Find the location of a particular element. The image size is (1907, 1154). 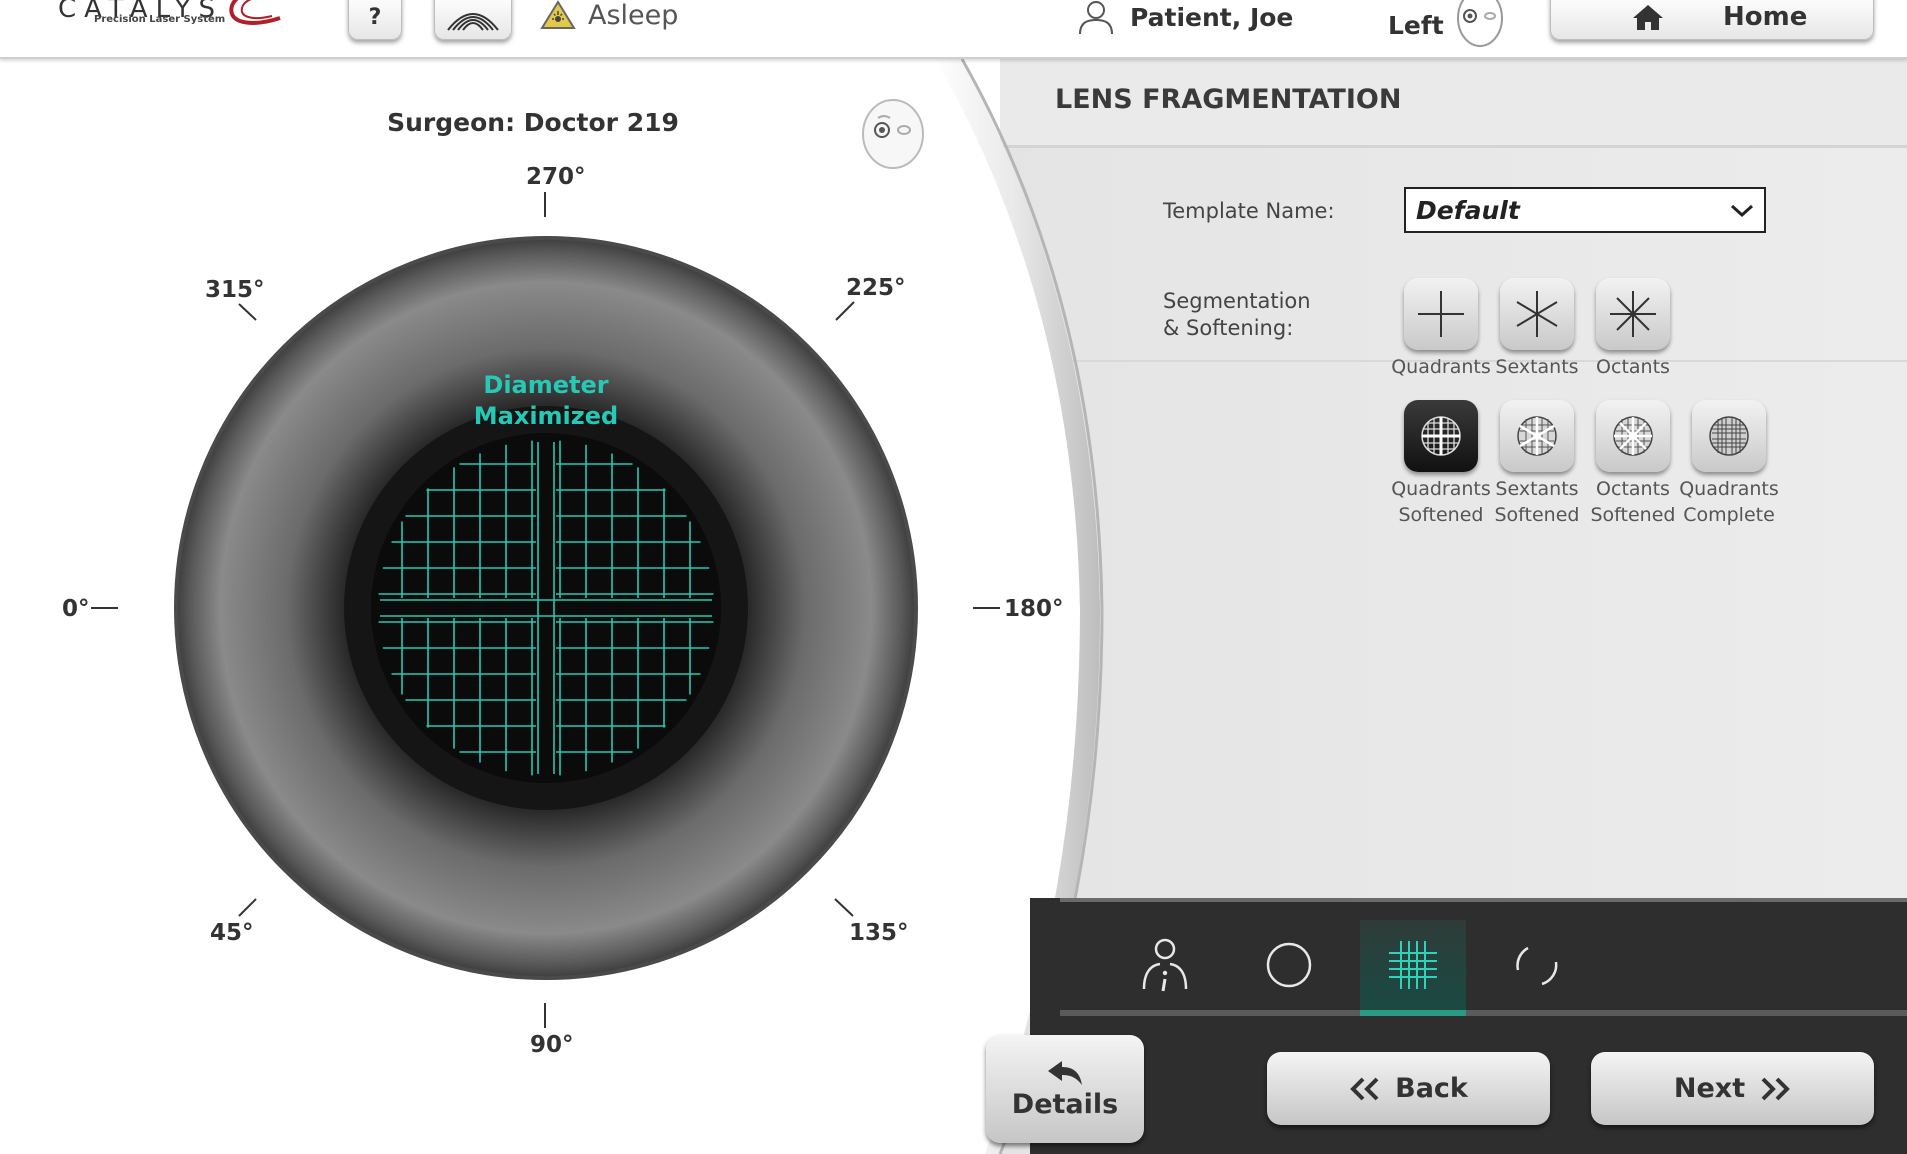

pattern-quadrants-softened-button is located at coordinates (1441, 436).